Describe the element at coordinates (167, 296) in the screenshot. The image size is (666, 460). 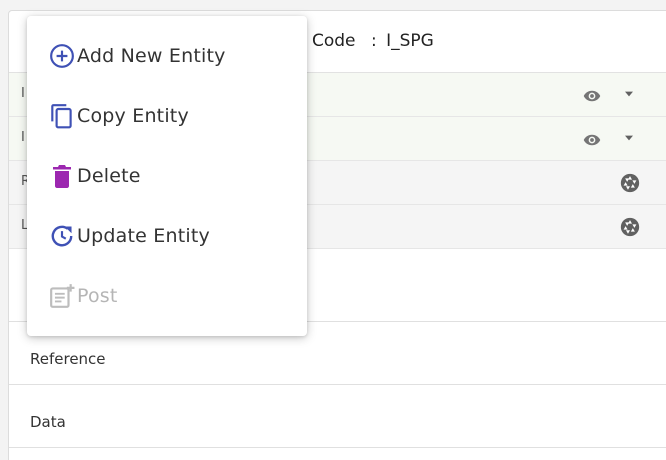
I see `menu-item-post: Post` at that location.